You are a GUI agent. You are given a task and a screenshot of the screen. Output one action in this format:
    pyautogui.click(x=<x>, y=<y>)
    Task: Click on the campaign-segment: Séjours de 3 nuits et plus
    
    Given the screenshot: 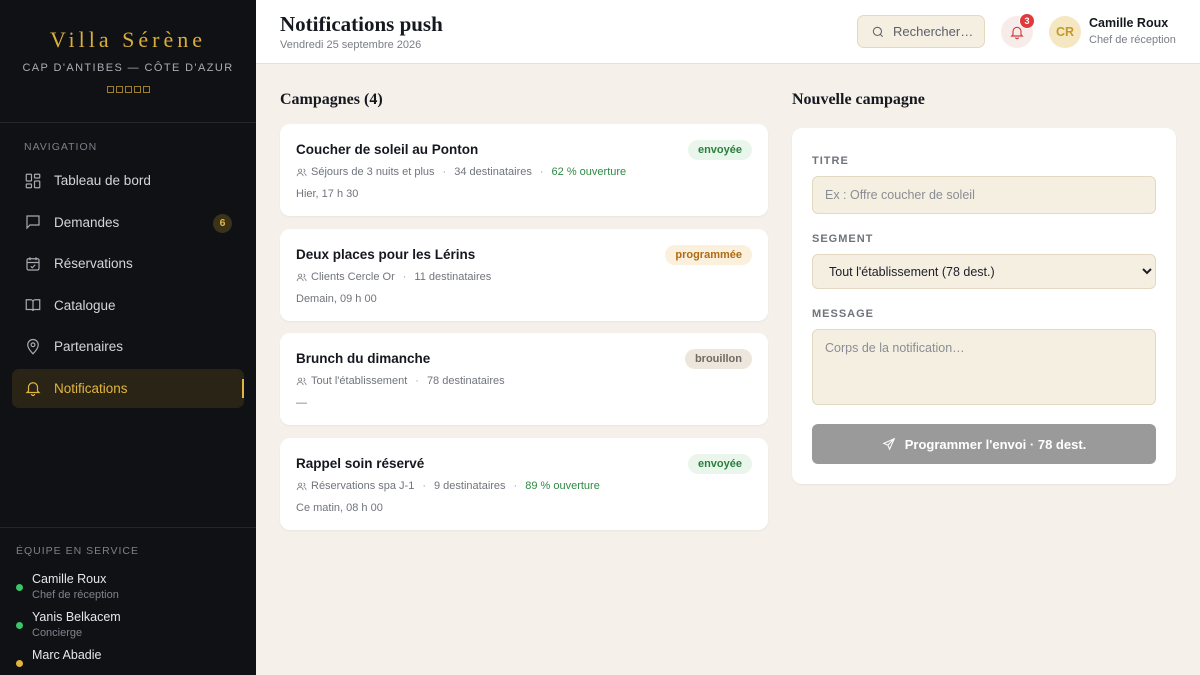 What is the action you would take?
    pyautogui.click(x=373, y=172)
    